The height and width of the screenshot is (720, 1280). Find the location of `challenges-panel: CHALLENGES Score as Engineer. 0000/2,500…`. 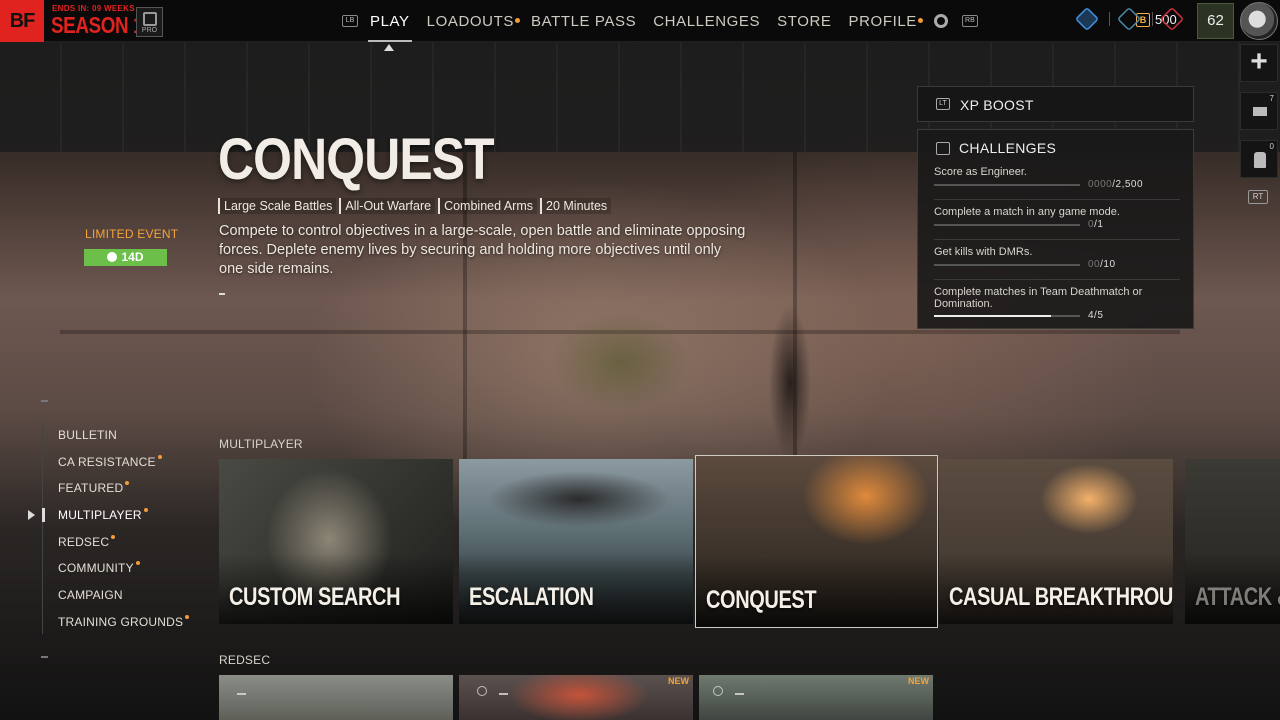

challenges-panel: CHALLENGES Score as Engineer. 0000/2,500… is located at coordinates (1055, 229).